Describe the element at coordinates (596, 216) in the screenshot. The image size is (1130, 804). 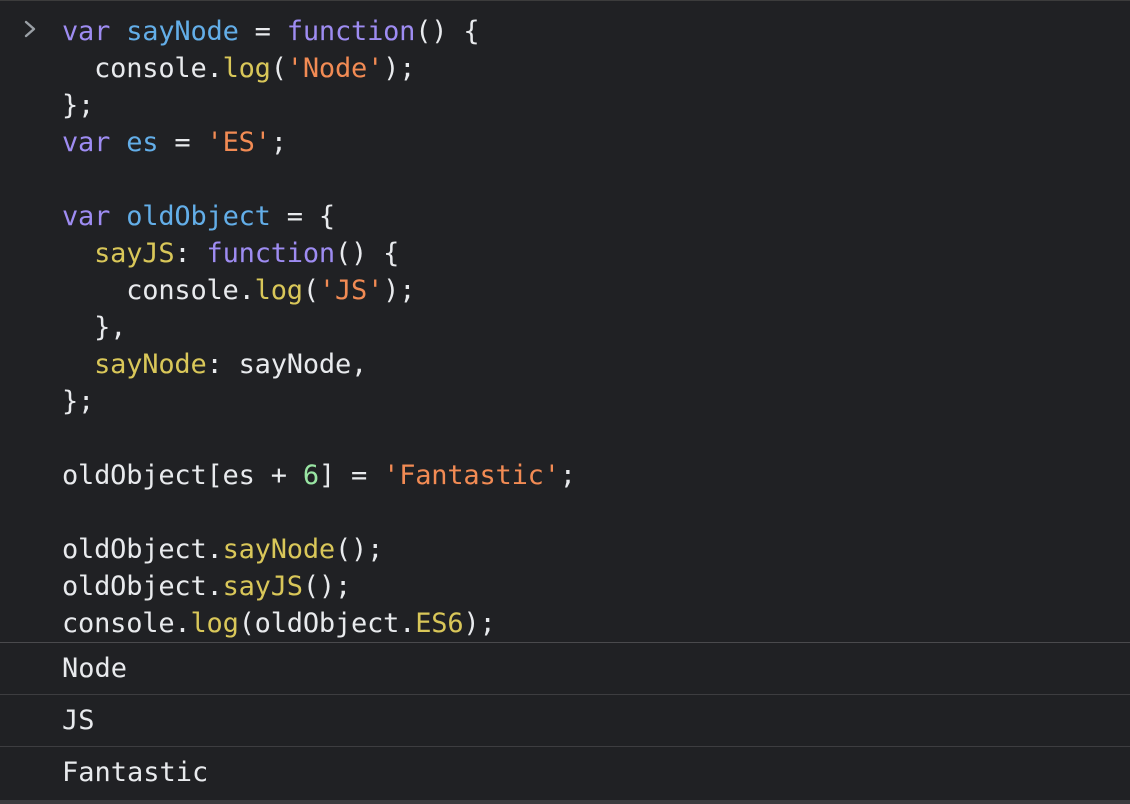
I see `code-line: var oldObject = {` at that location.